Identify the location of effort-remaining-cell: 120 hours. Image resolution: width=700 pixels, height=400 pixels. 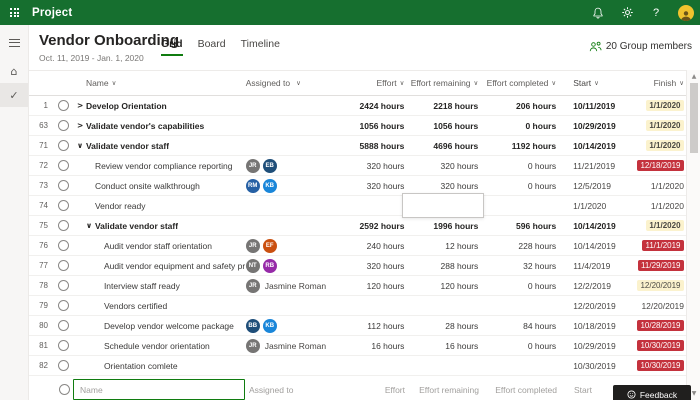
(441, 285).